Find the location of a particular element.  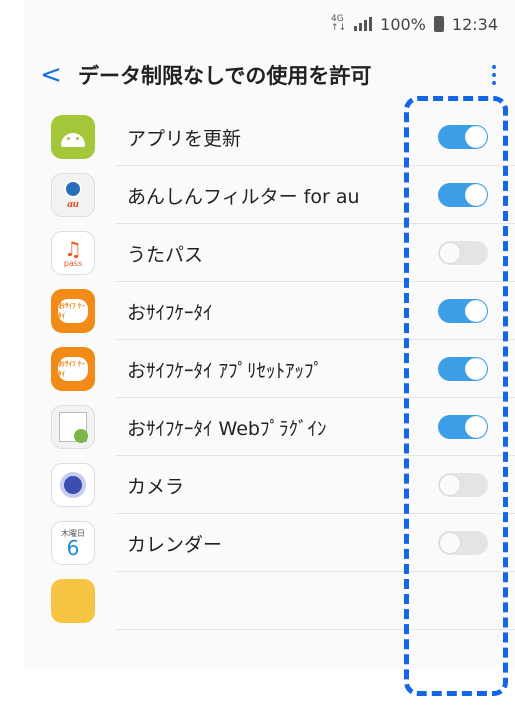

app-name: おｻｲﾌｹｰﾀｲ Webﾌﾟﾗｸﾞｲﾝ is located at coordinates (227, 428).